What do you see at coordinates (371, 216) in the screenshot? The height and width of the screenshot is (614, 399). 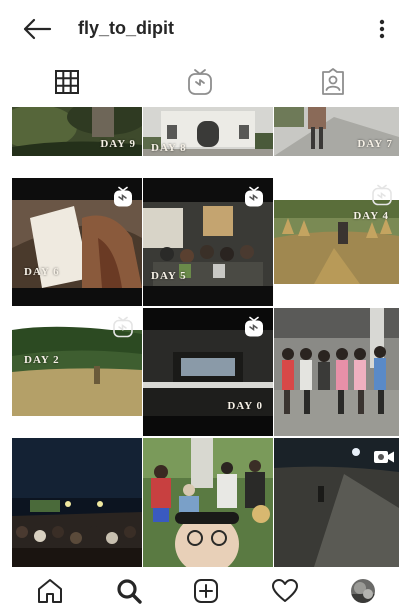 I see `post-day-label: DAY 4` at bounding box center [371, 216].